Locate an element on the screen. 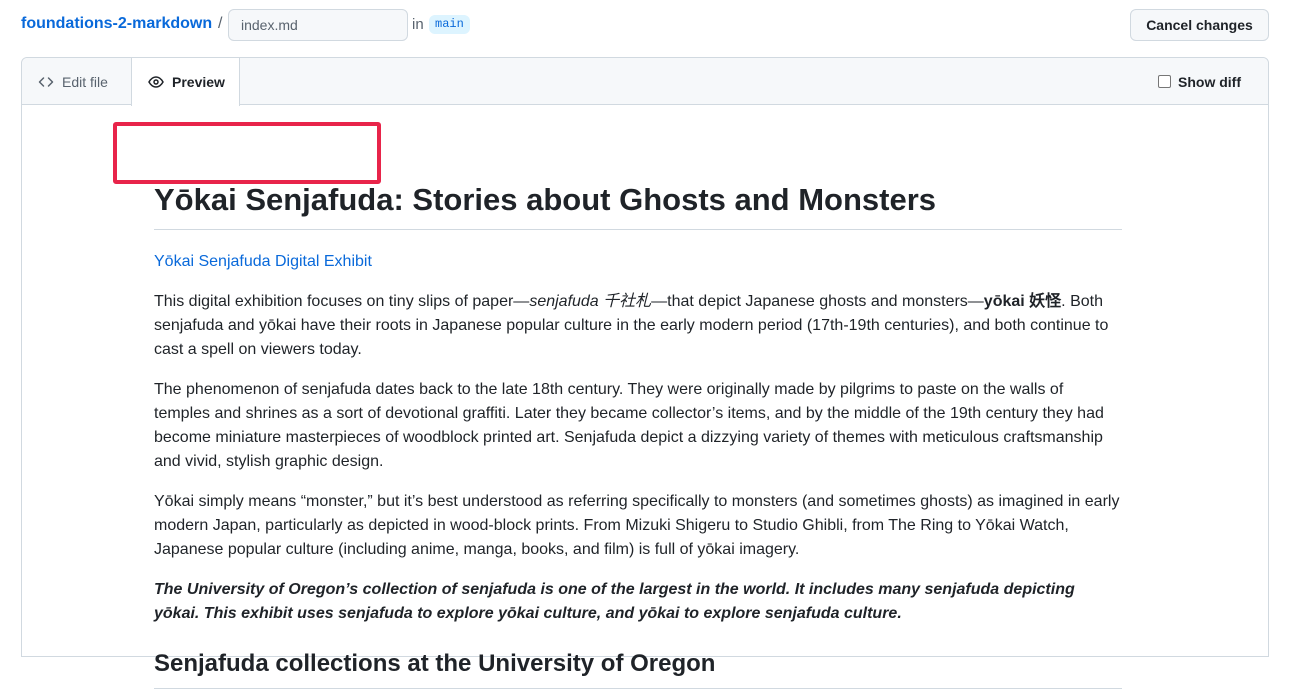 The image size is (1308, 689). tab-preview-label: Preview is located at coordinates (198, 82).